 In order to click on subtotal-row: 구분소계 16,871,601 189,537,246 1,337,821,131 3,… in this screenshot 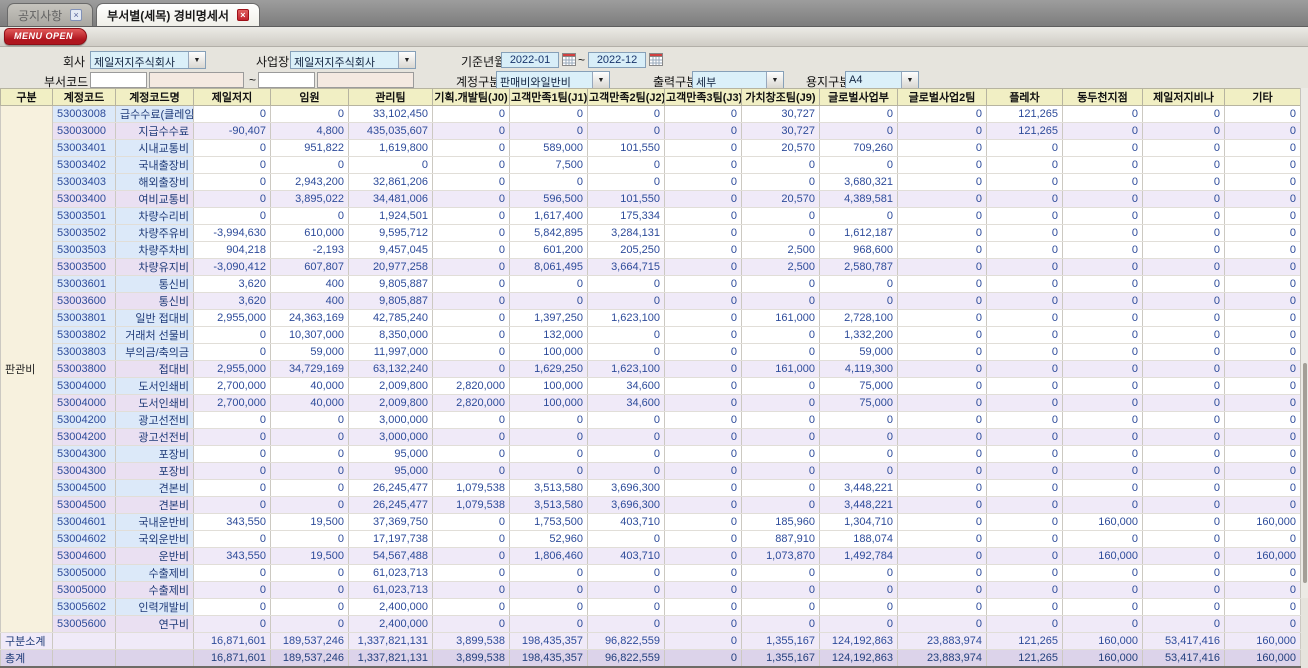, I will do `click(650, 641)`.